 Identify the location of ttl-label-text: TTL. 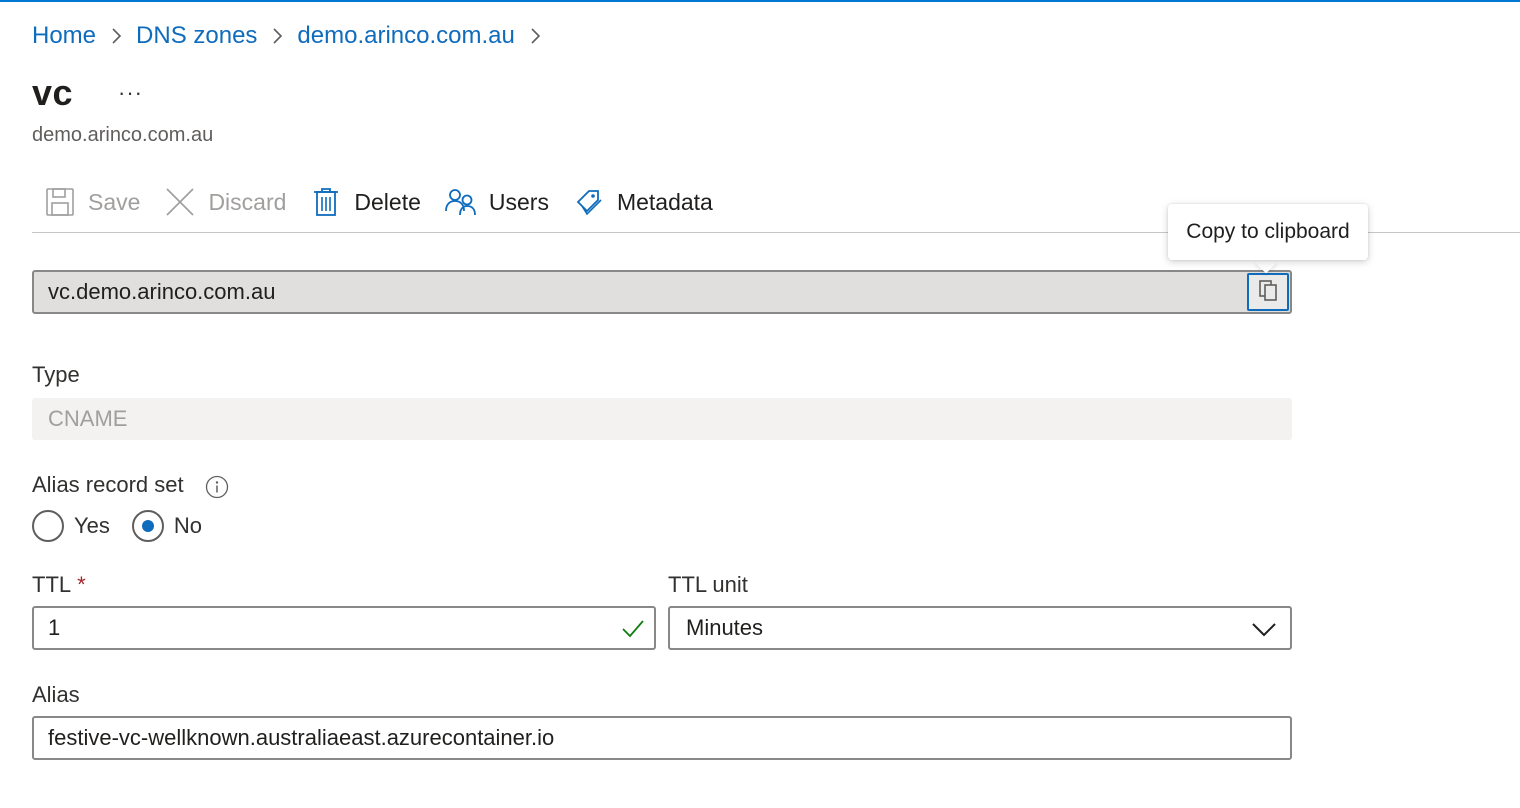
(52, 584).